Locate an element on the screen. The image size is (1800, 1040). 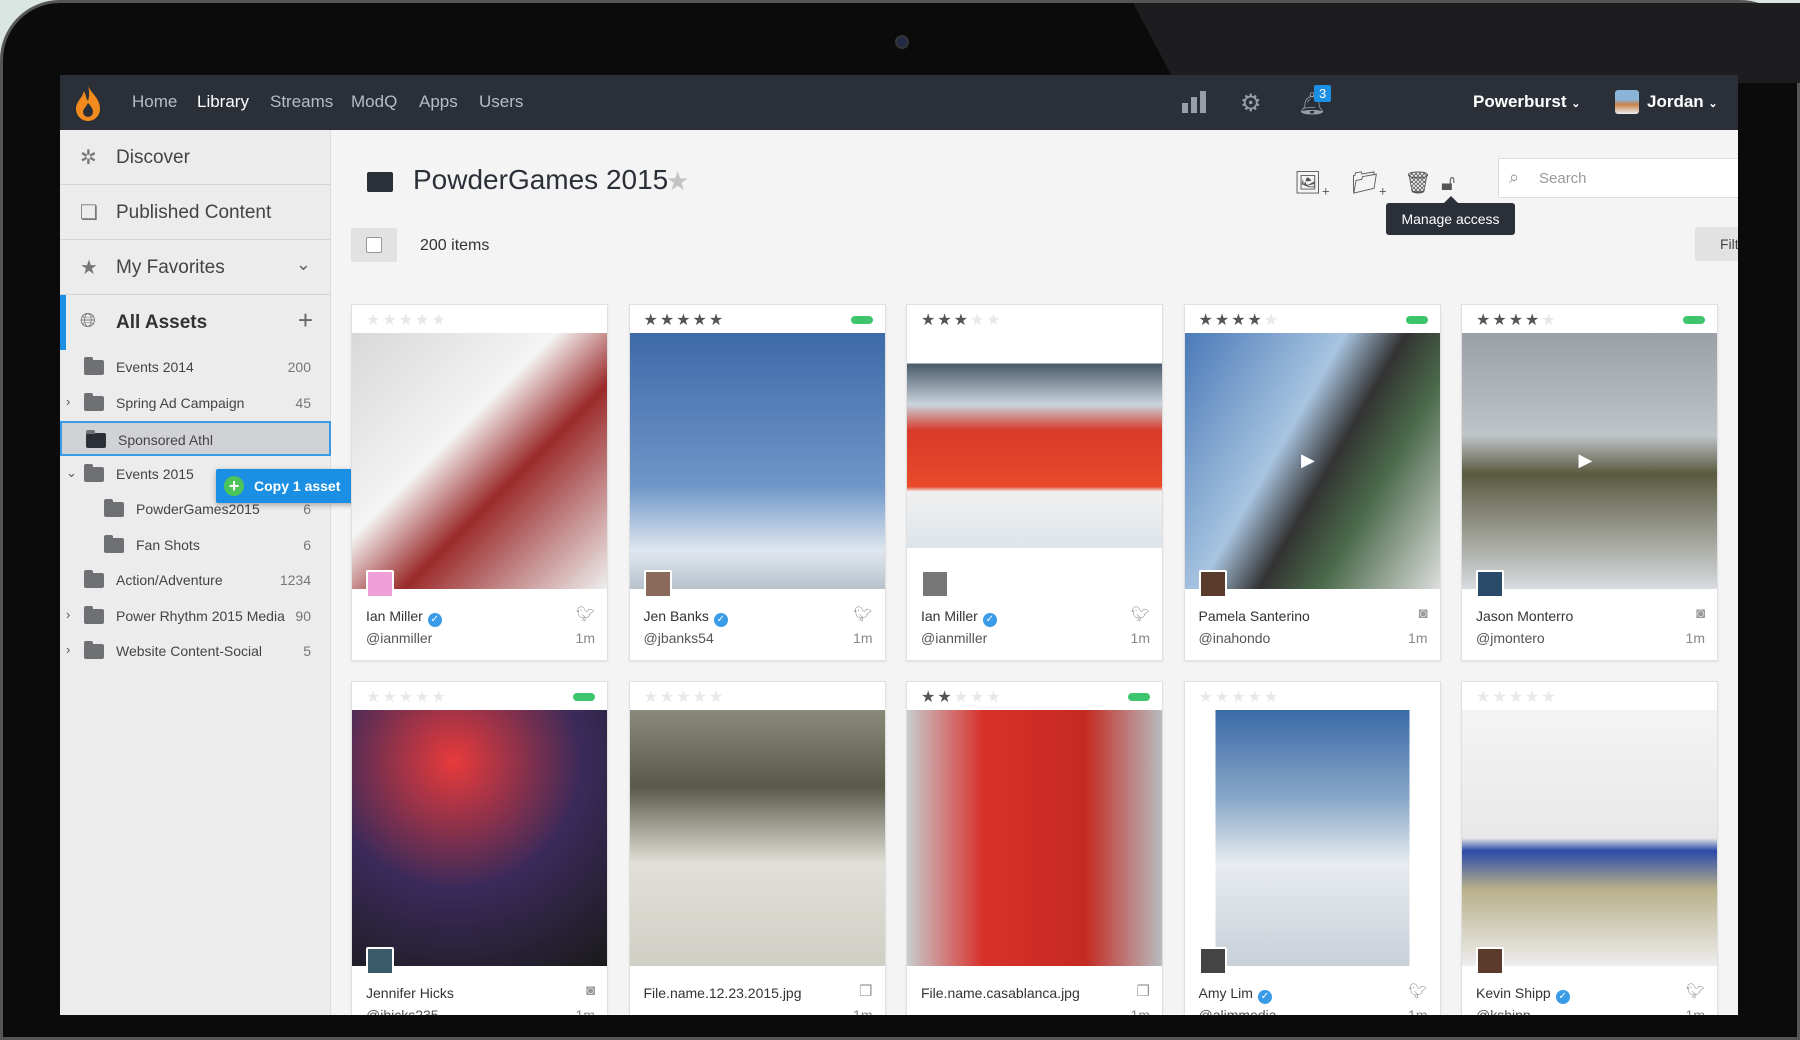
flame-logo-icon is located at coordinates (88, 103).